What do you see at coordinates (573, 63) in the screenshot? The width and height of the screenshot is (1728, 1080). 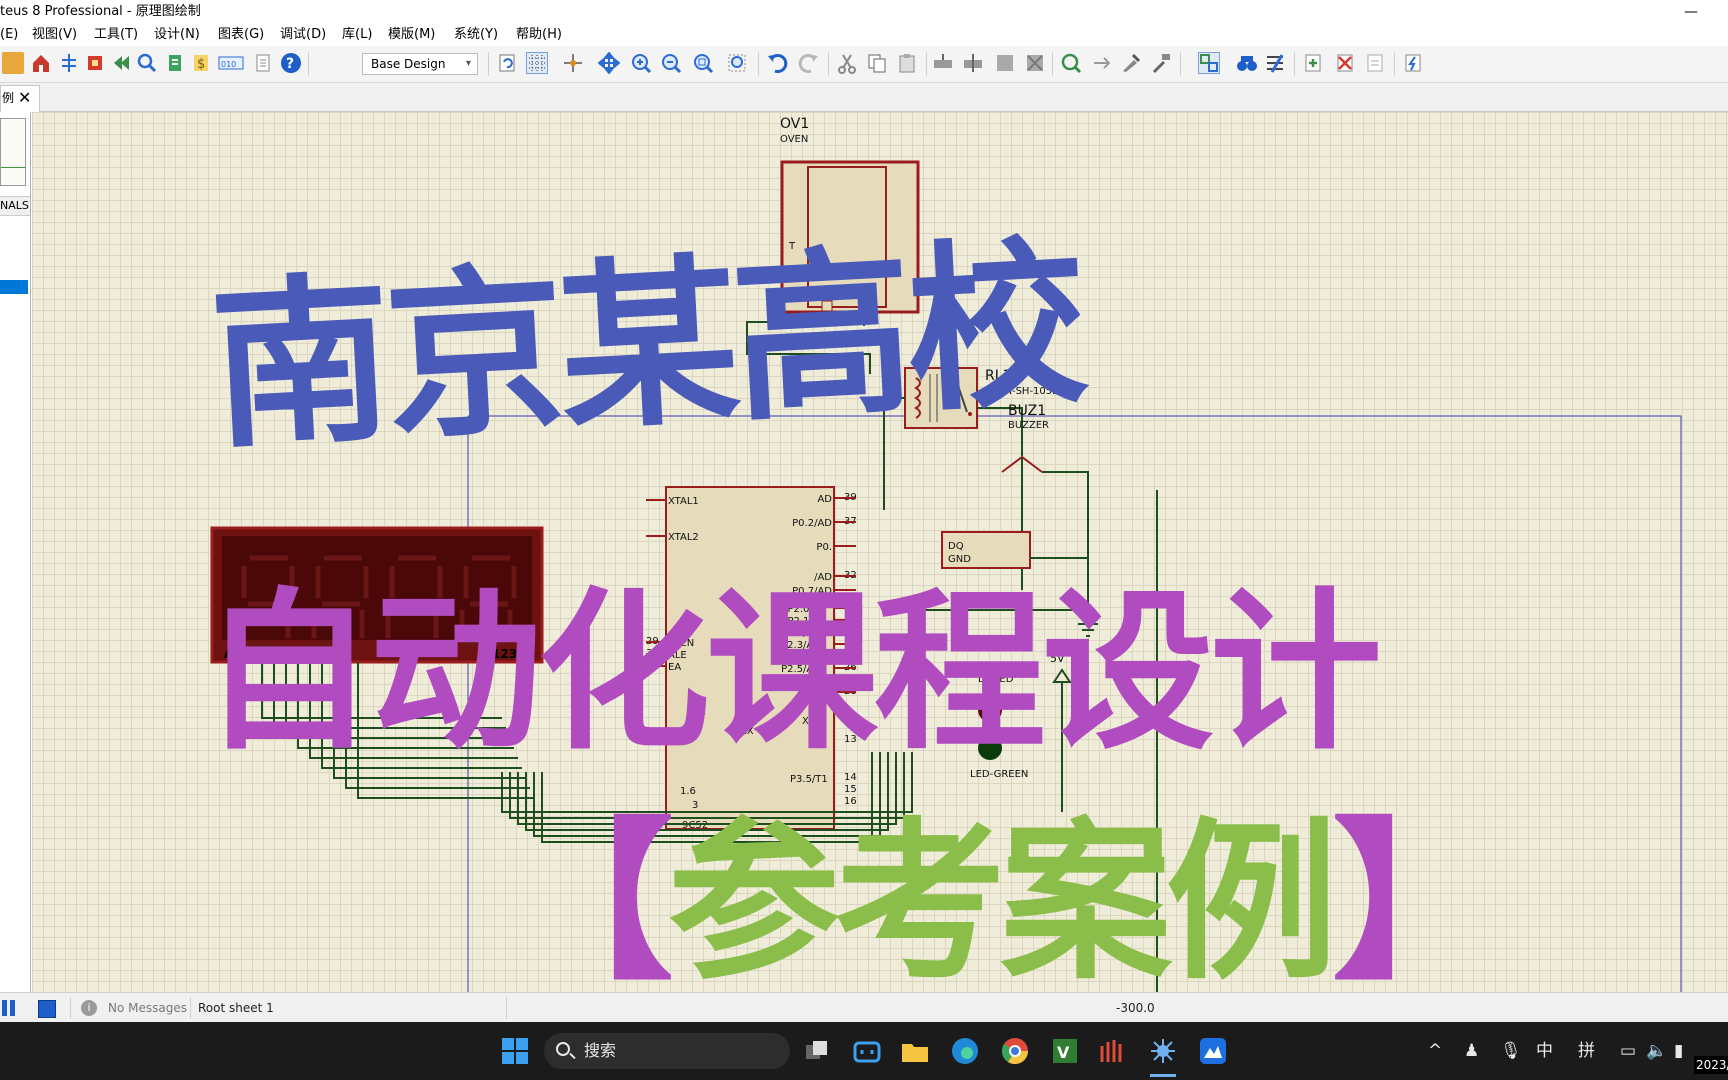 I see `origin-icon` at bounding box center [573, 63].